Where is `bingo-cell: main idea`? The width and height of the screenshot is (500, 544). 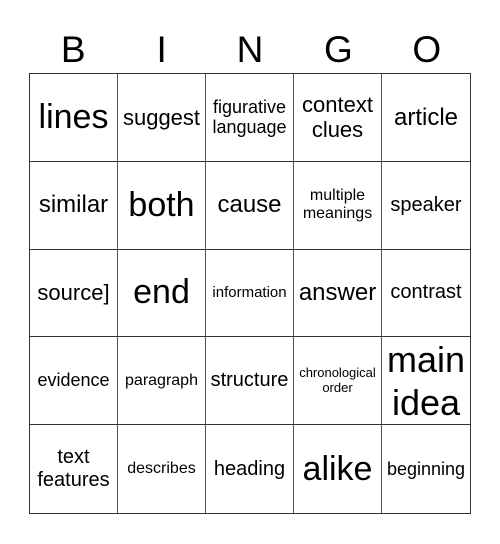 bingo-cell: main idea is located at coordinates (426, 381).